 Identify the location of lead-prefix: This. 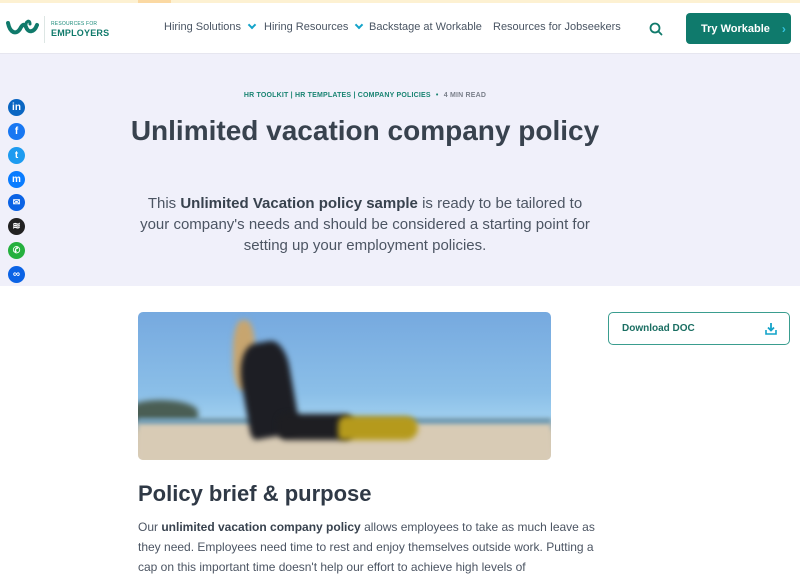
(164, 203).